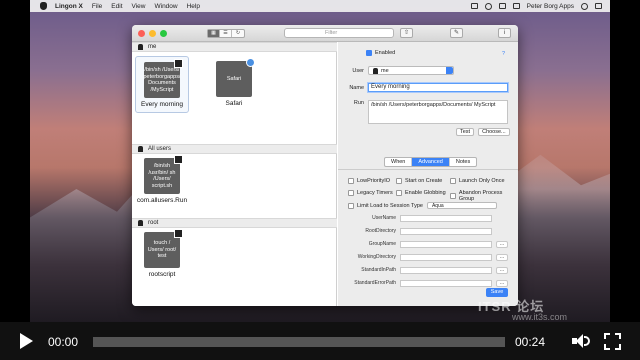 This screenshot has width=640, height=360. Describe the element at coordinates (446, 283) in the screenshot. I see `stderr-path-field` at that location.